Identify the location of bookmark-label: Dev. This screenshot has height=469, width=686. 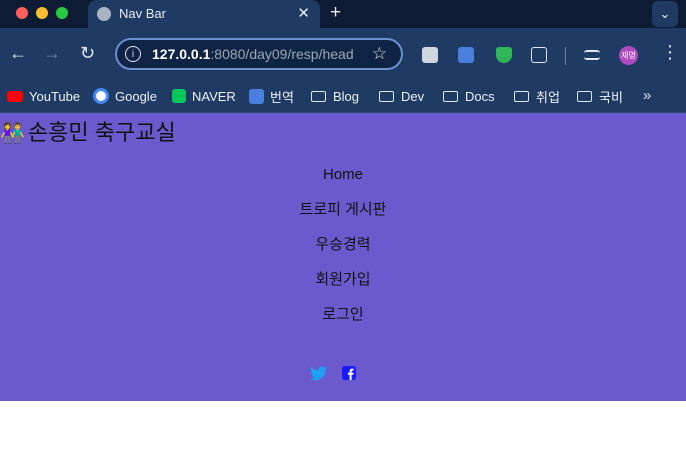
(413, 96).